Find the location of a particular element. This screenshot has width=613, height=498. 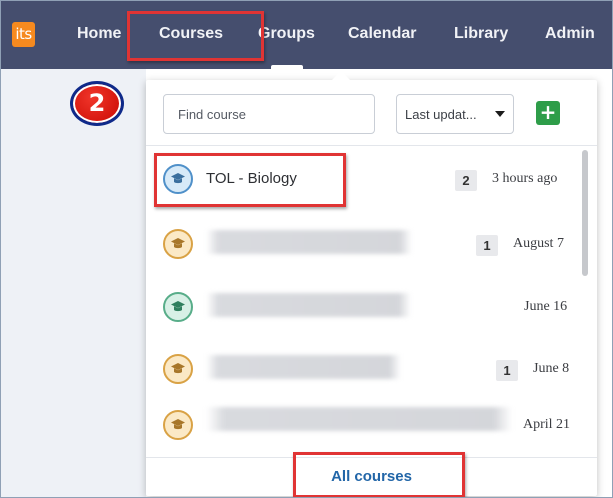

nav-library: Library is located at coordinates (481, 34).